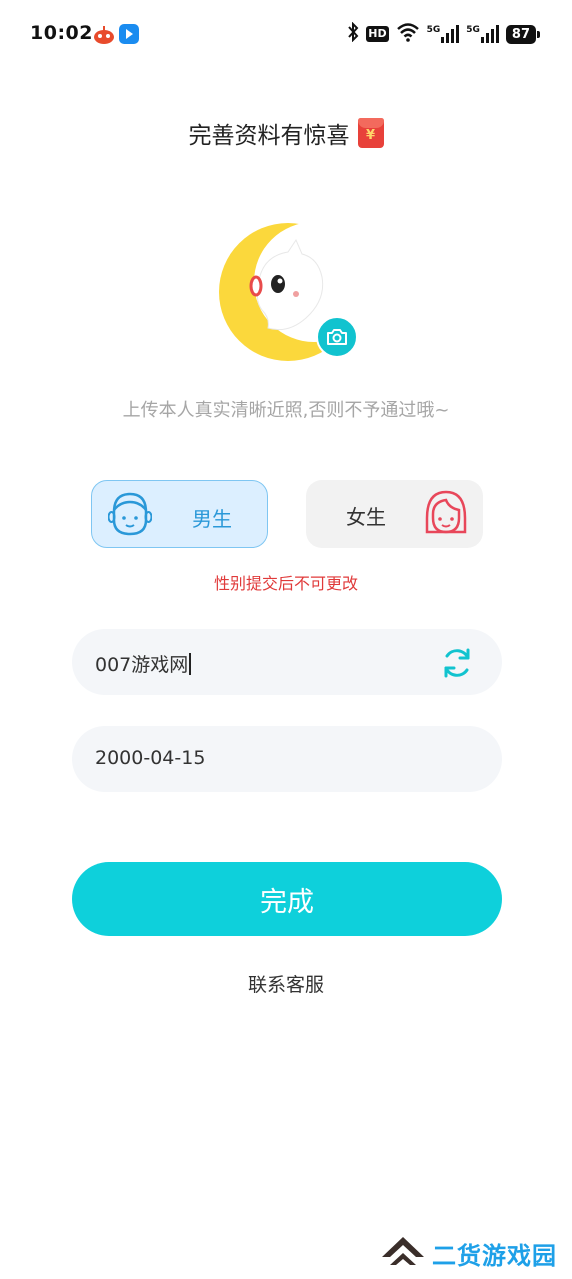  Describe the element at coordinates (104, 34) in the screenshot. I see `notification-app-icon` at that location.